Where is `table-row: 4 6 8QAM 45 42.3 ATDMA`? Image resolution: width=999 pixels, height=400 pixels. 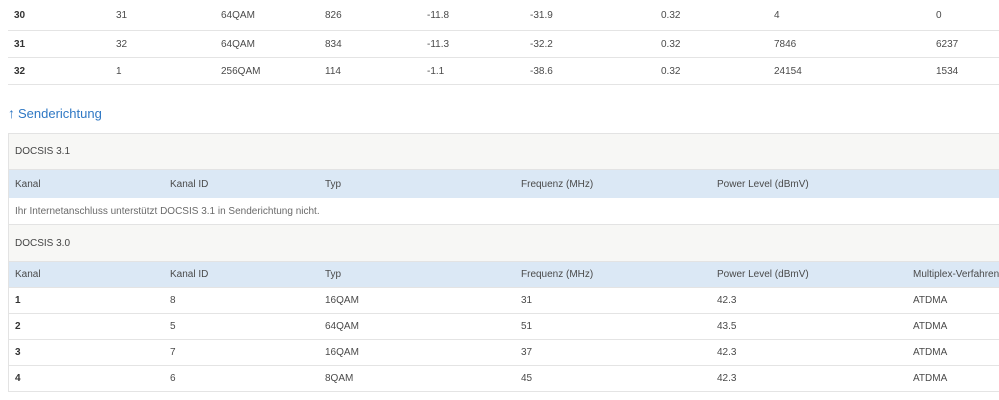
table-row: 4 6 8QAM 45 42.3 ATDMA is located at coordinates (504, 378).